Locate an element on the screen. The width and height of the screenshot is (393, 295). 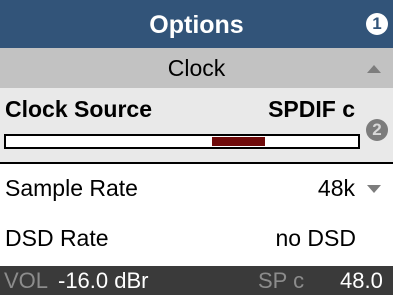
clock-source-slider is located at coordinates (182, 141).